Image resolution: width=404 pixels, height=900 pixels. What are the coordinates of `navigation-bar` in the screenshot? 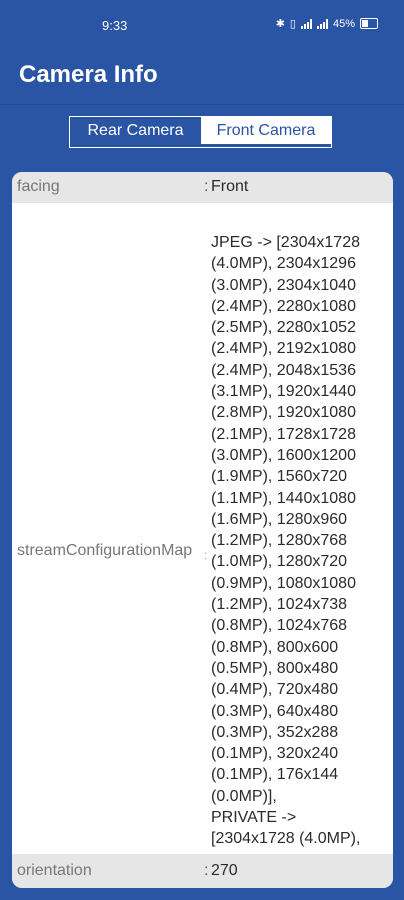 It's located at (202, 894).